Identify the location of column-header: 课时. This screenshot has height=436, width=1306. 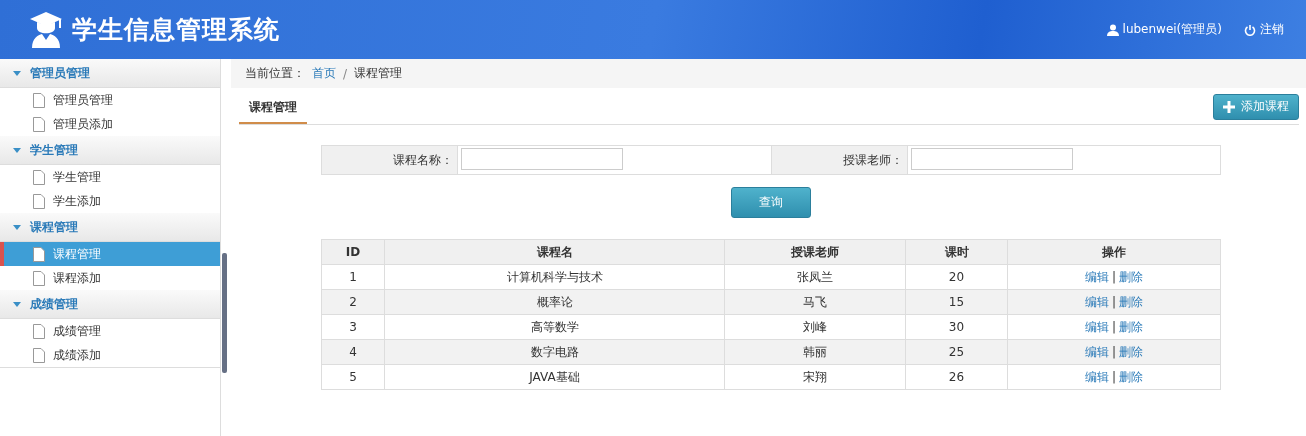
(956, 252).